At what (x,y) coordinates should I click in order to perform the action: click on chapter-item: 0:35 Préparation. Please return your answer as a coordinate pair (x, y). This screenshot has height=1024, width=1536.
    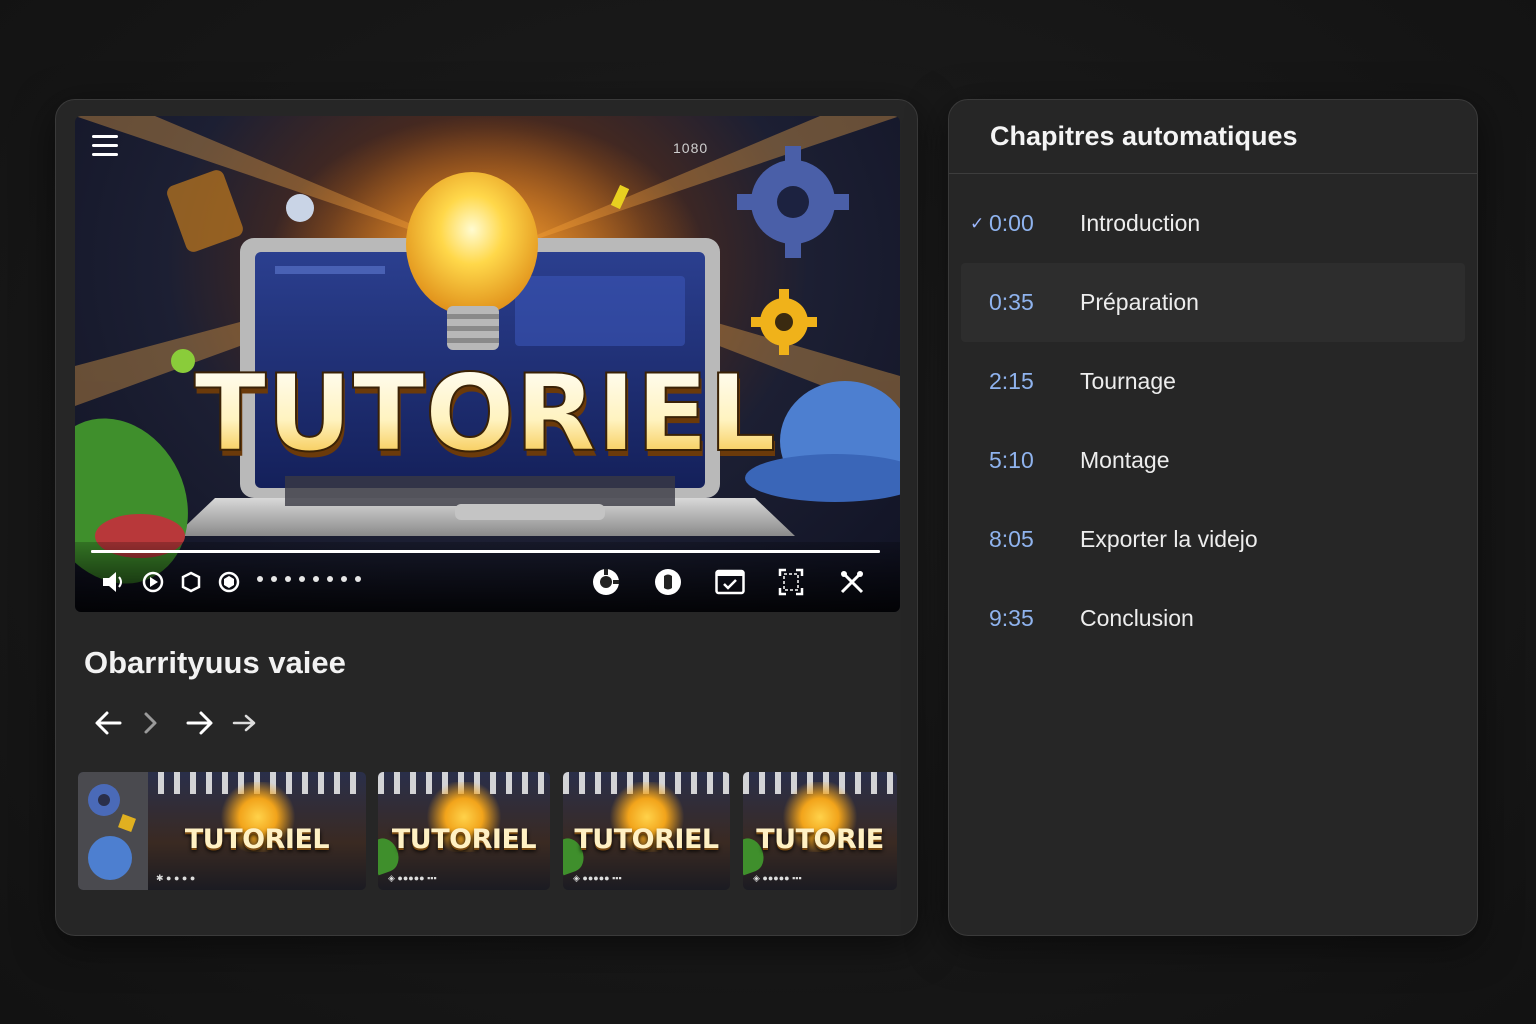
    Looking at the image, I should click on (1213, 302).